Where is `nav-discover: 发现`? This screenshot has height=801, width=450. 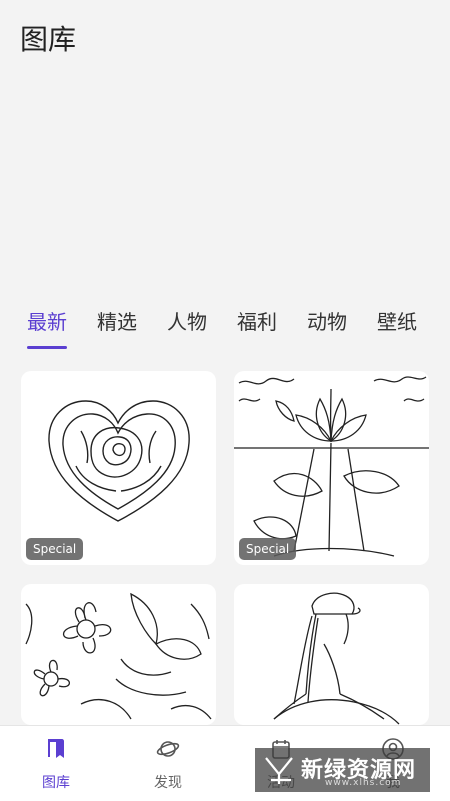 nav-discover: 发现 is located at coordinates (168, 763).